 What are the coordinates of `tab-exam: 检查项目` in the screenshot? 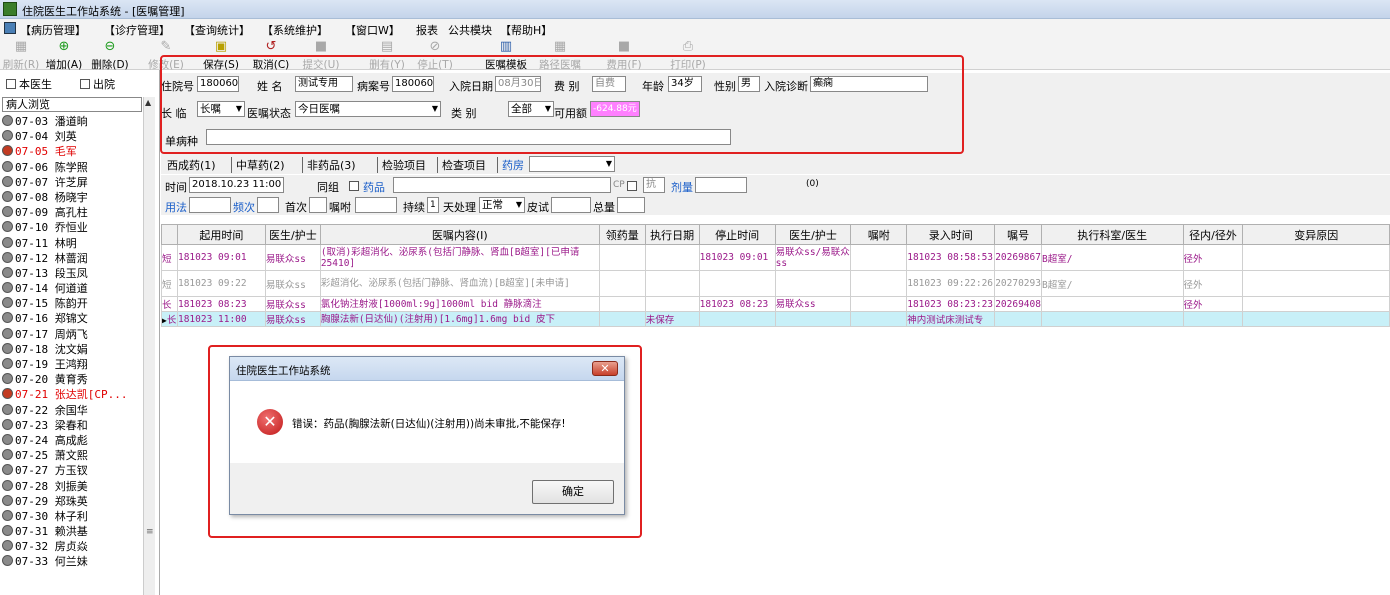 It's located at (461, 165).